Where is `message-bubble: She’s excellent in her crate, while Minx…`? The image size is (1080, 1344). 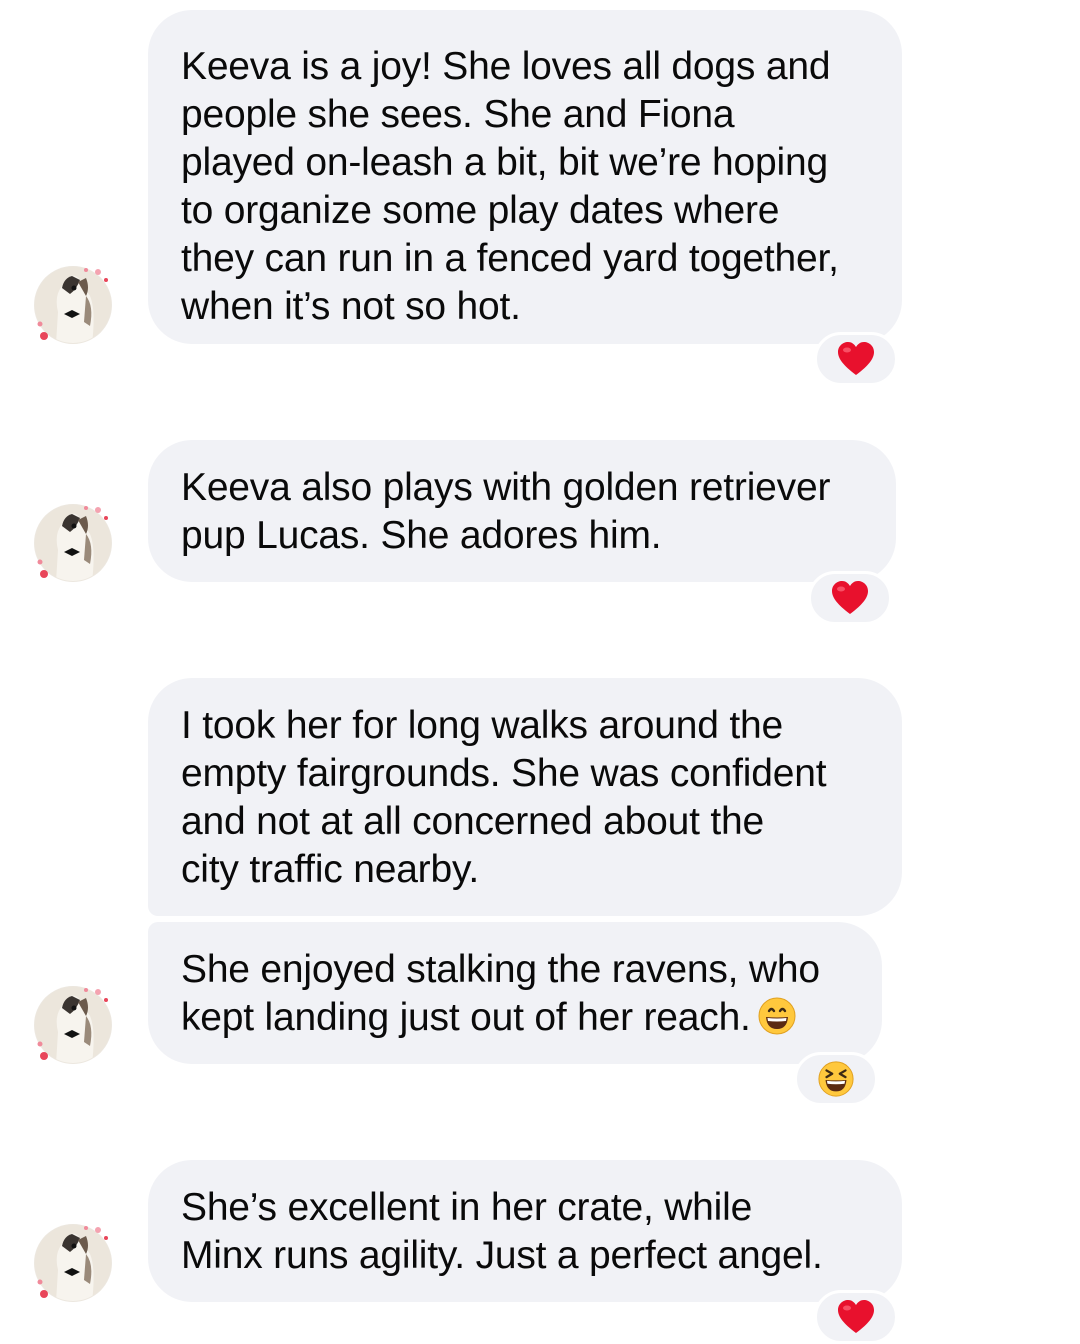 message-bubble: She’s excellent in her crate, while Minx… is located at coordinates (525, 1231).